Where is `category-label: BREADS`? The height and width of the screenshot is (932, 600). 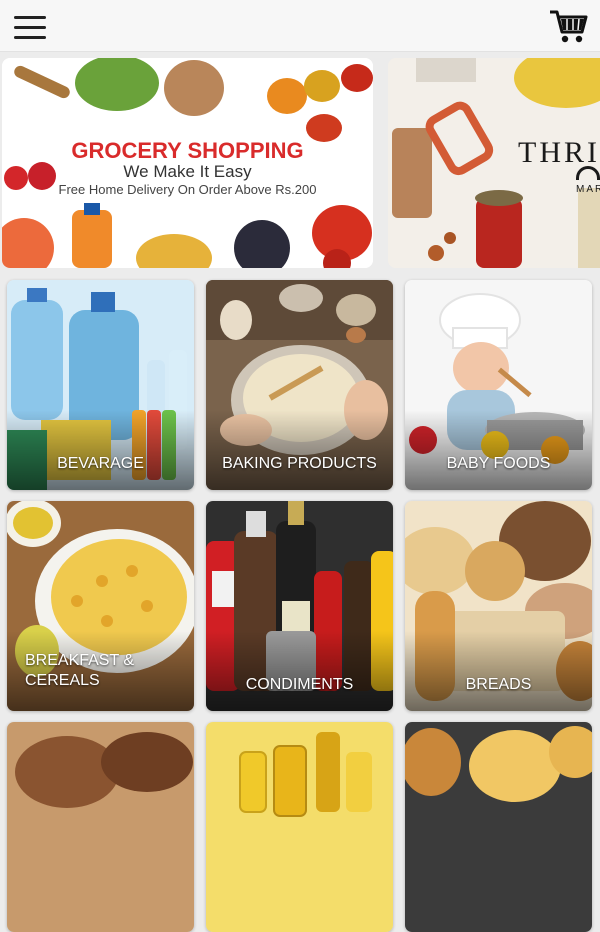 category-label: BREADS is located at coordinates (498, 684).